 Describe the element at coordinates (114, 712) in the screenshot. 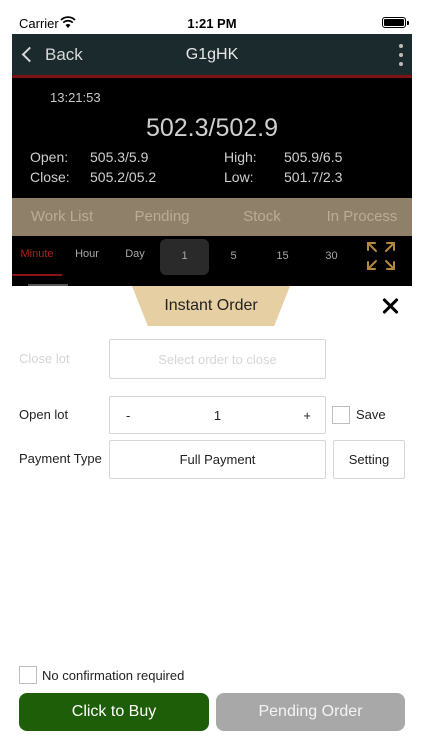

I see `buy-button: Click to Buy` at that location.